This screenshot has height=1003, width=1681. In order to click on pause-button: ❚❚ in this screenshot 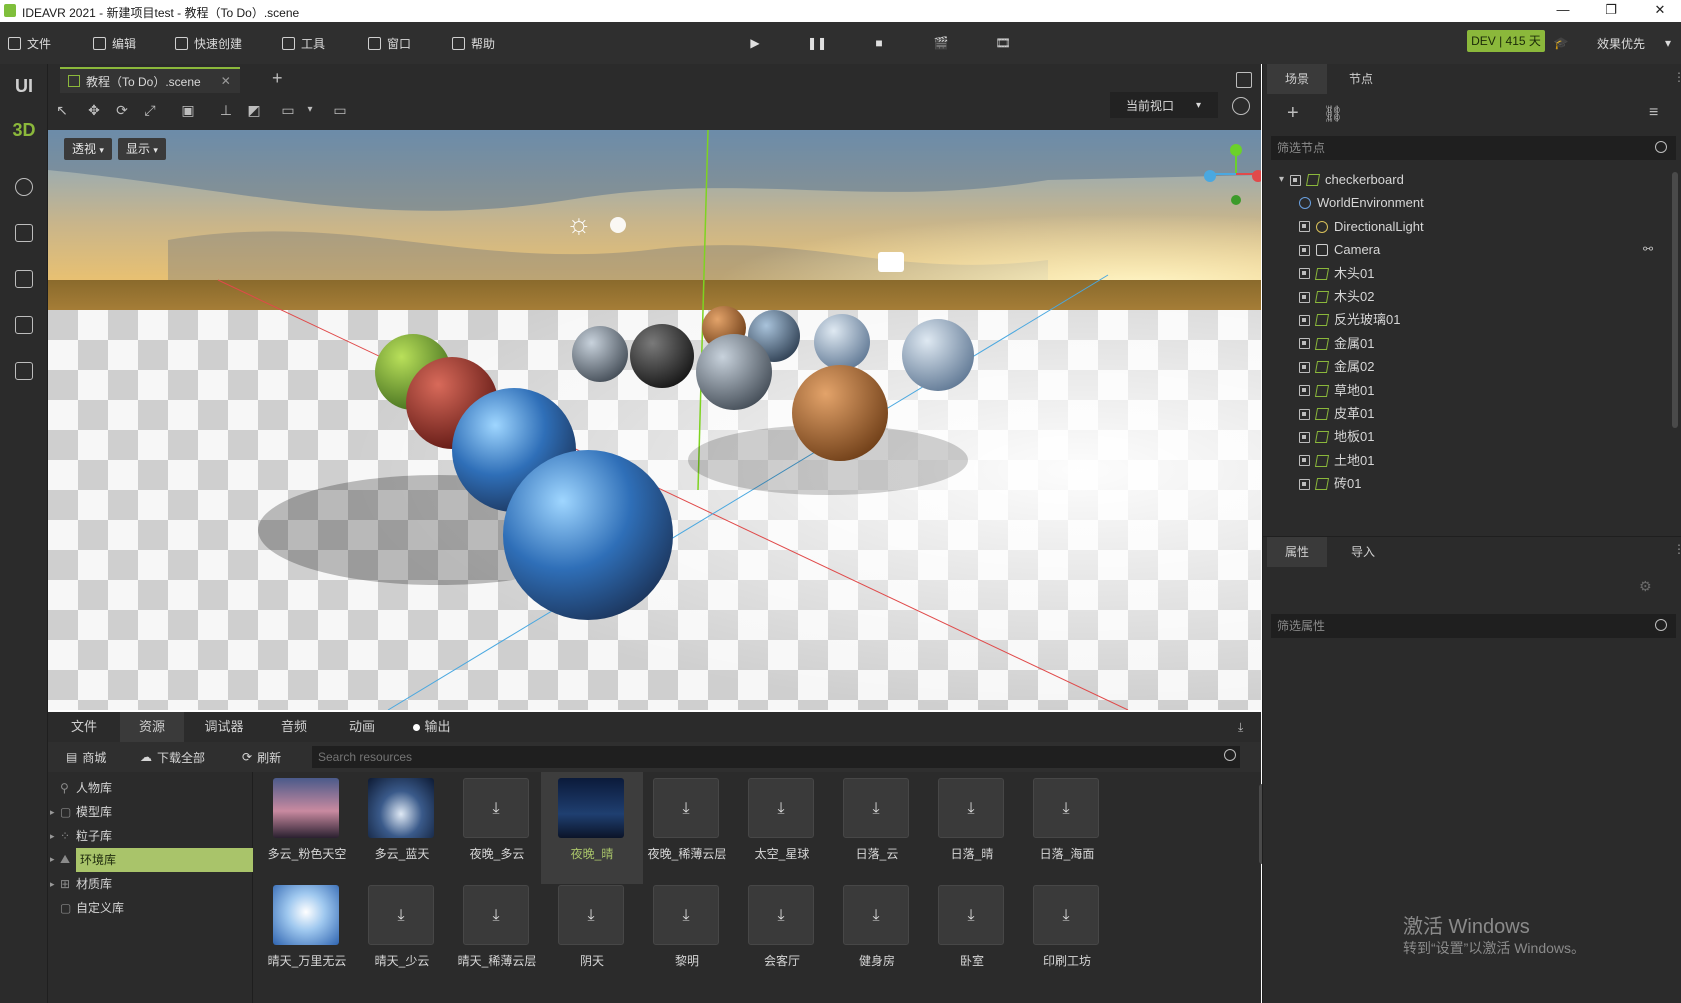, I will do `click(817, 43)`.